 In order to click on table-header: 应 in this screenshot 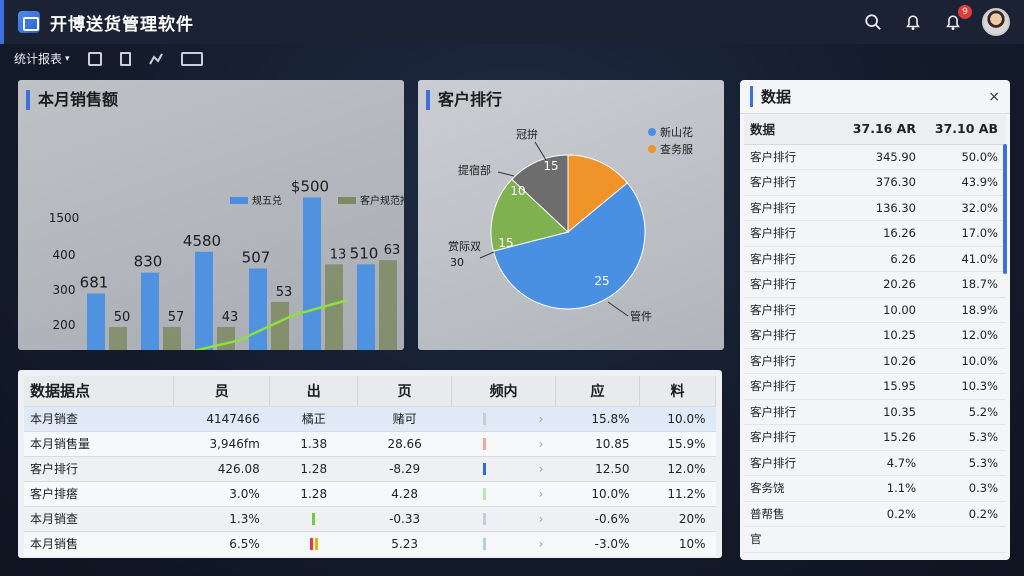, I will do `click(597, 391)`.